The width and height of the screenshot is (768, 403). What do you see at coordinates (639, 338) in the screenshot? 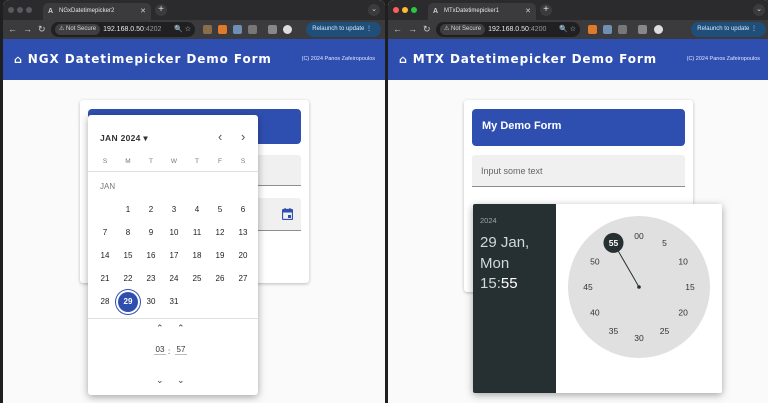
I see `dial-label: 30` at bounding box center [639, 338].